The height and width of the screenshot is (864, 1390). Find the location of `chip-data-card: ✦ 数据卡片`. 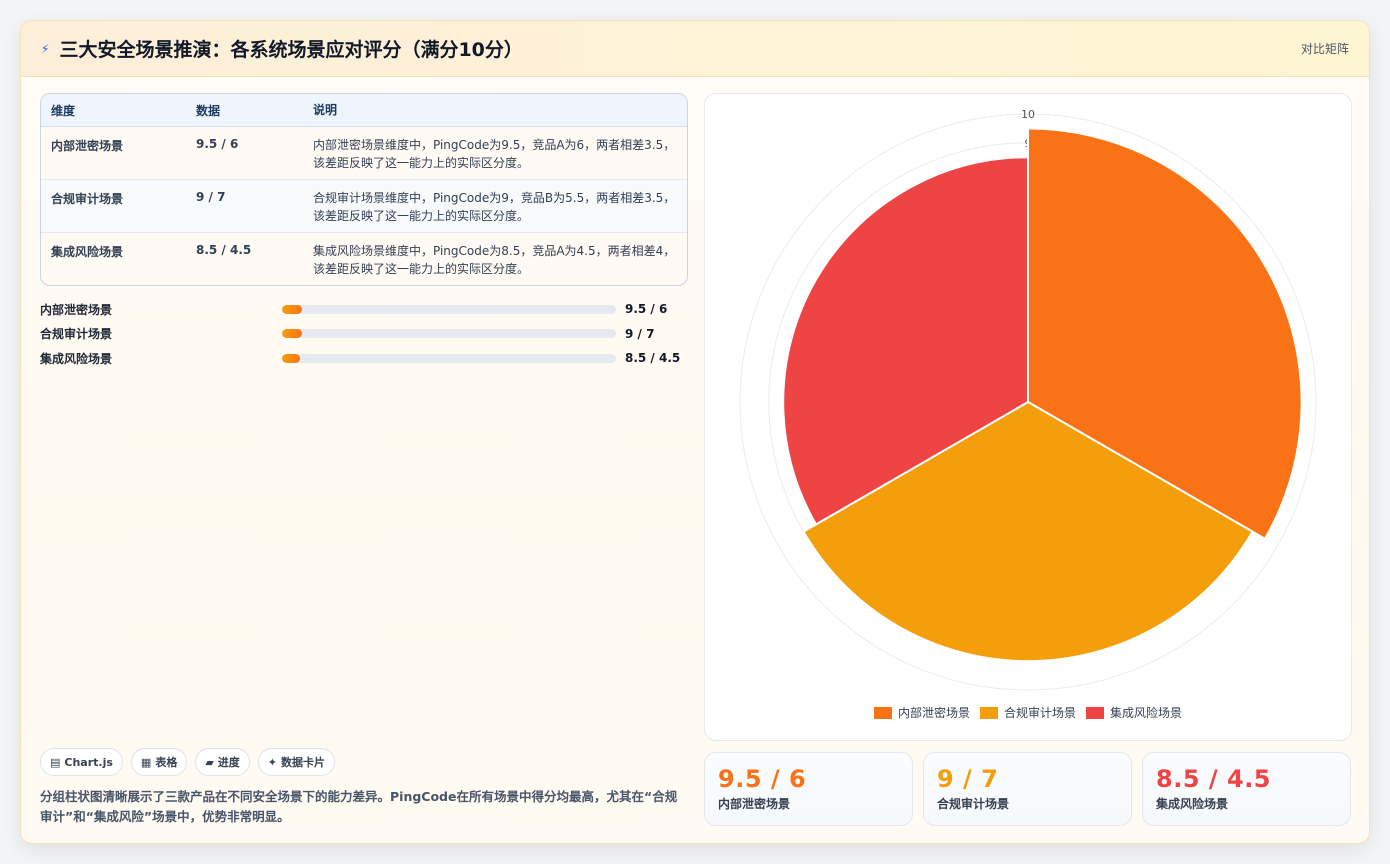

chip-data-card: ✦ 数据卡片 is located at coordinates (296, 762).